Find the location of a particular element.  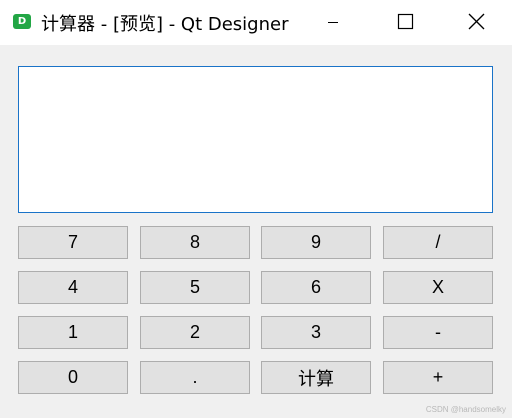

decimal-point-button: . is located at coordinates (195, 377).